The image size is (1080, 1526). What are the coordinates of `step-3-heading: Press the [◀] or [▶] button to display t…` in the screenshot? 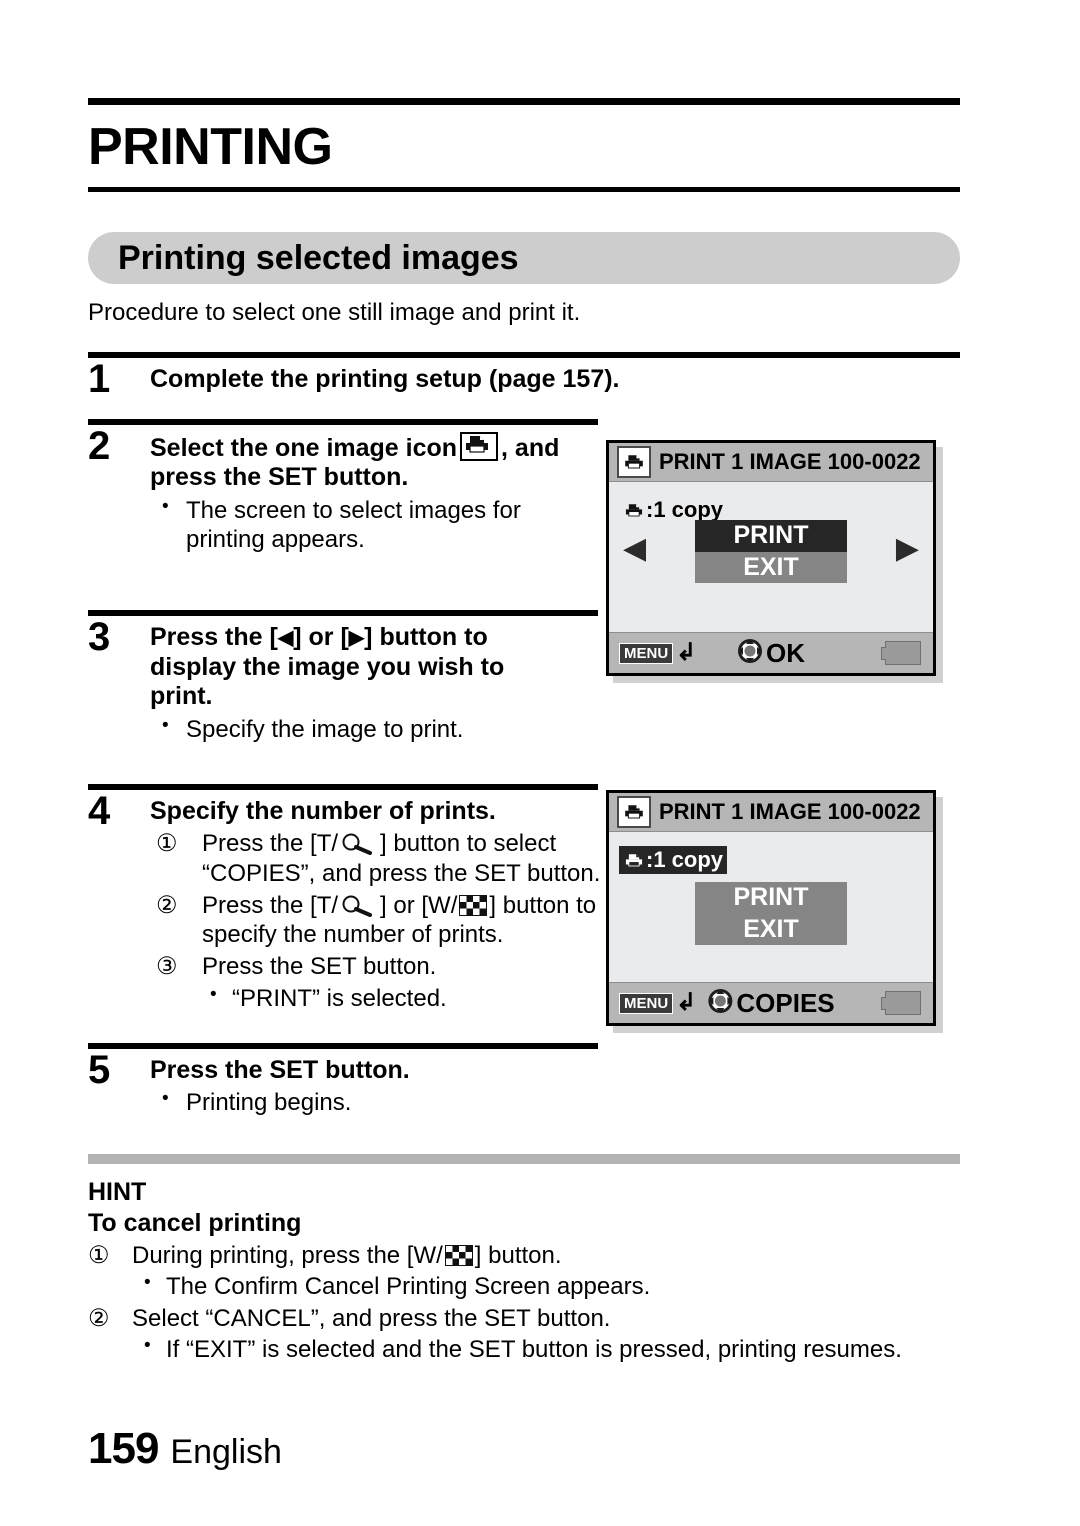 It's located at (360, 667).